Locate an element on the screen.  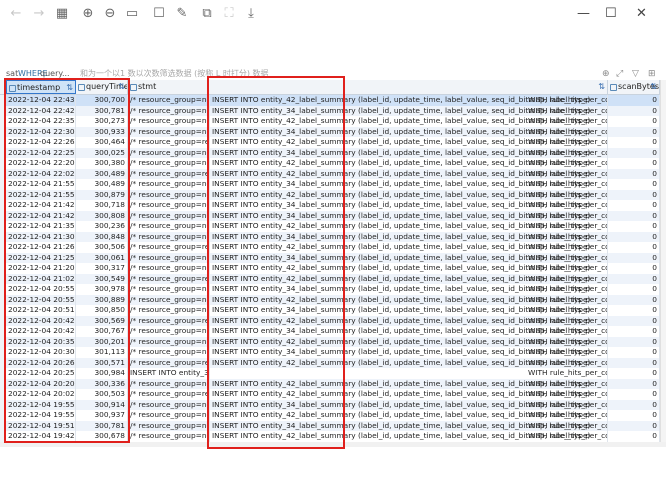
vertical-scrollbar is located at coordinates (663, 261).